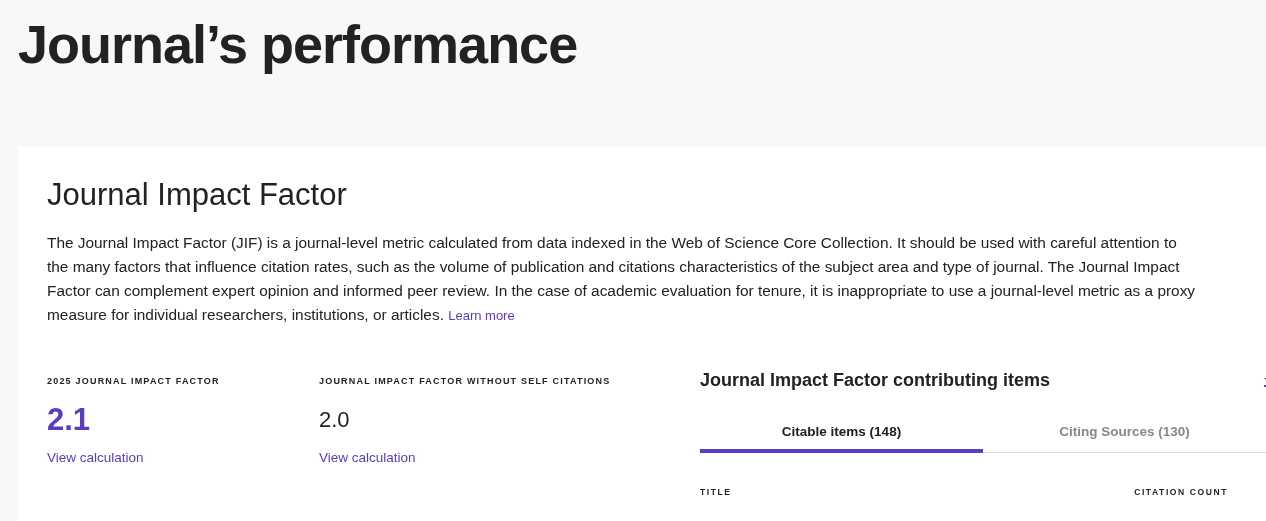 Image resolution: width=1266 pixels, height=521 pixels. What do you see at coordinates (298, 44) in the screenshot?
I see `page-title: Journal’s performance` at bounding box center [298, 44].